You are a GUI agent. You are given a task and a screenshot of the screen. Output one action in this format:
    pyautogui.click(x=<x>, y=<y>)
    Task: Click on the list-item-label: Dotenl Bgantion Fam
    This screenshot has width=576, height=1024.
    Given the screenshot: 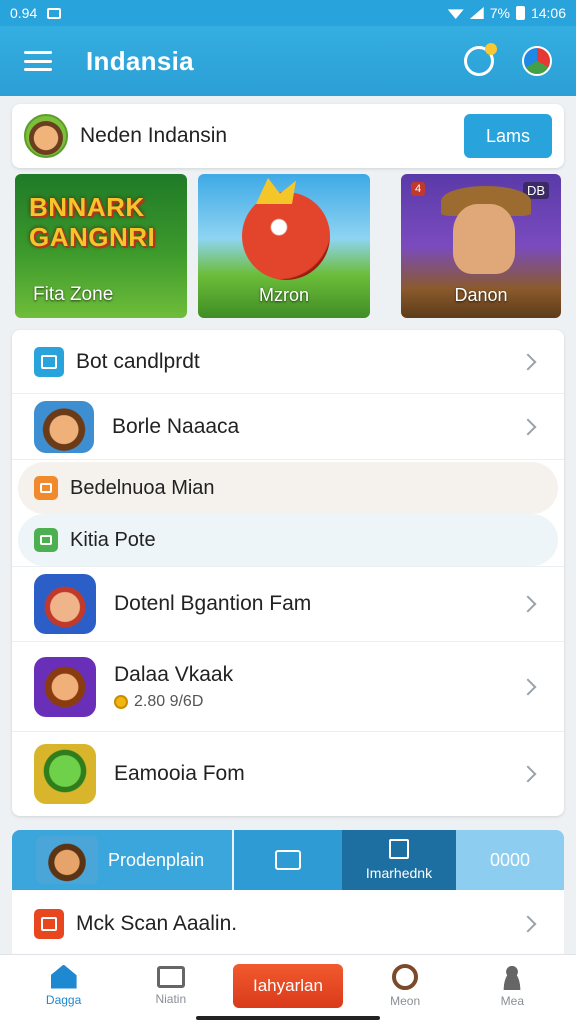 What is the action you would take?
    pyautogui.click(x=213, y=603)
    